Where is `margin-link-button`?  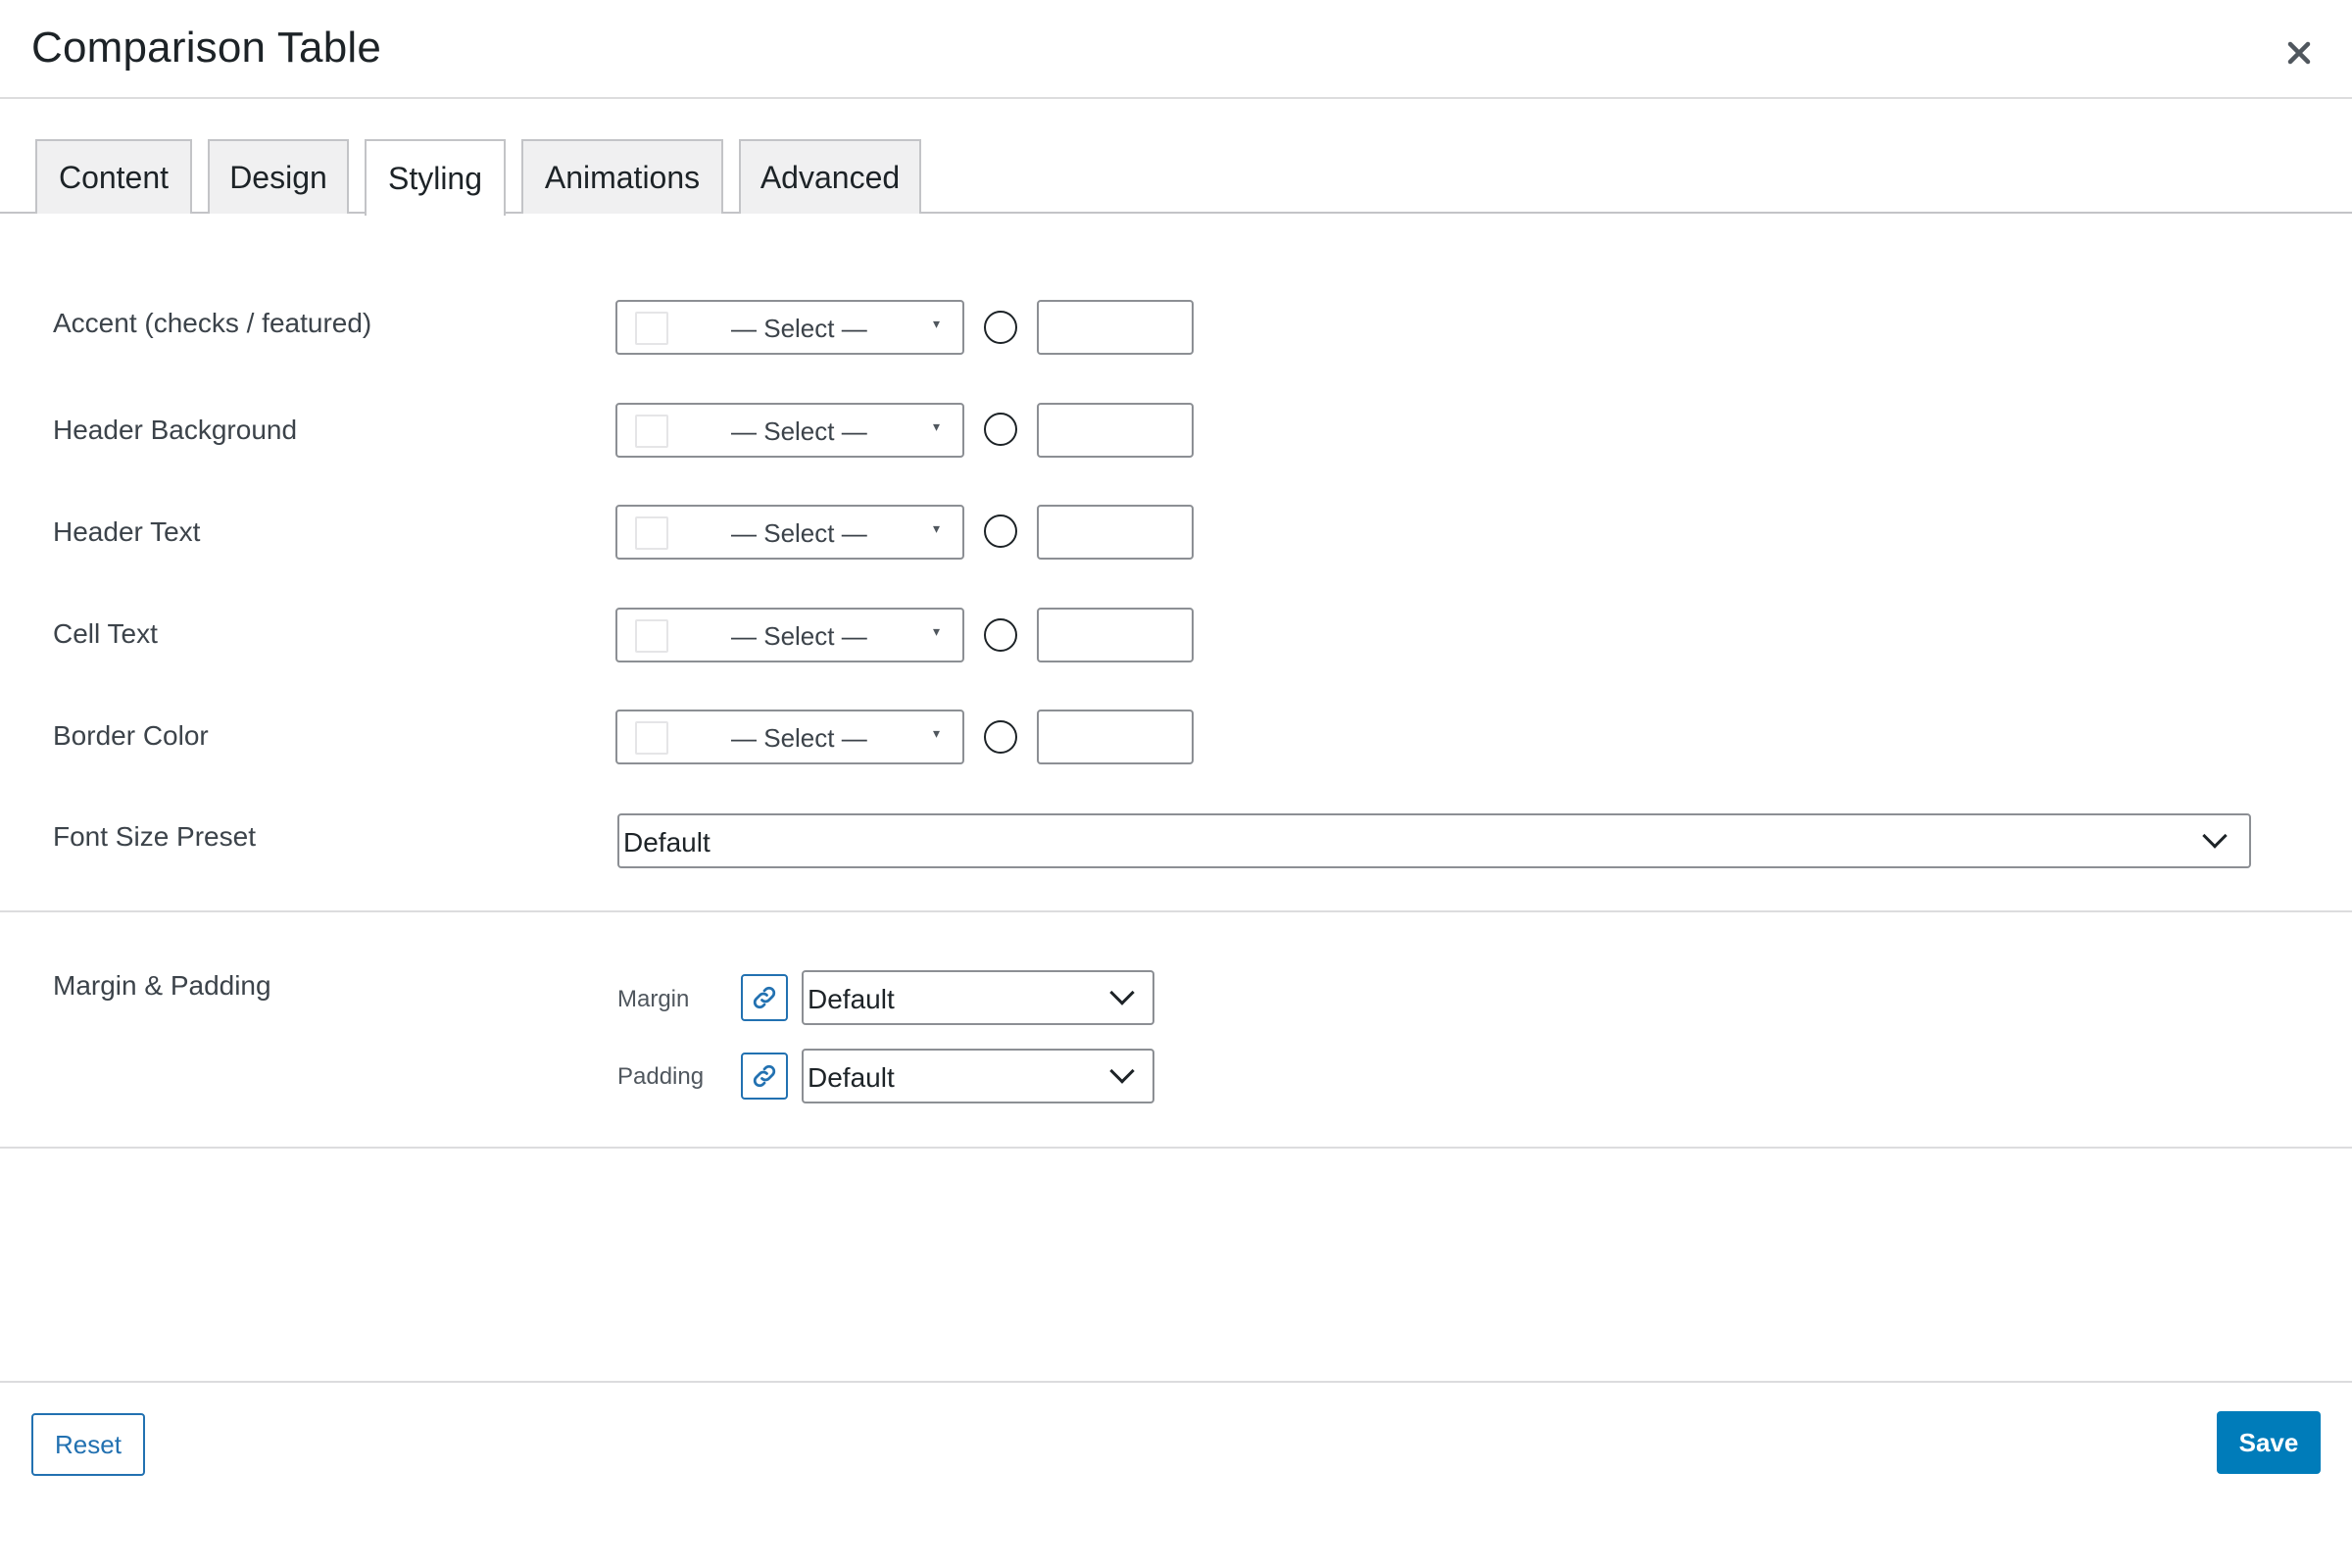 margin-link-button is located at coordinates (764, 997).